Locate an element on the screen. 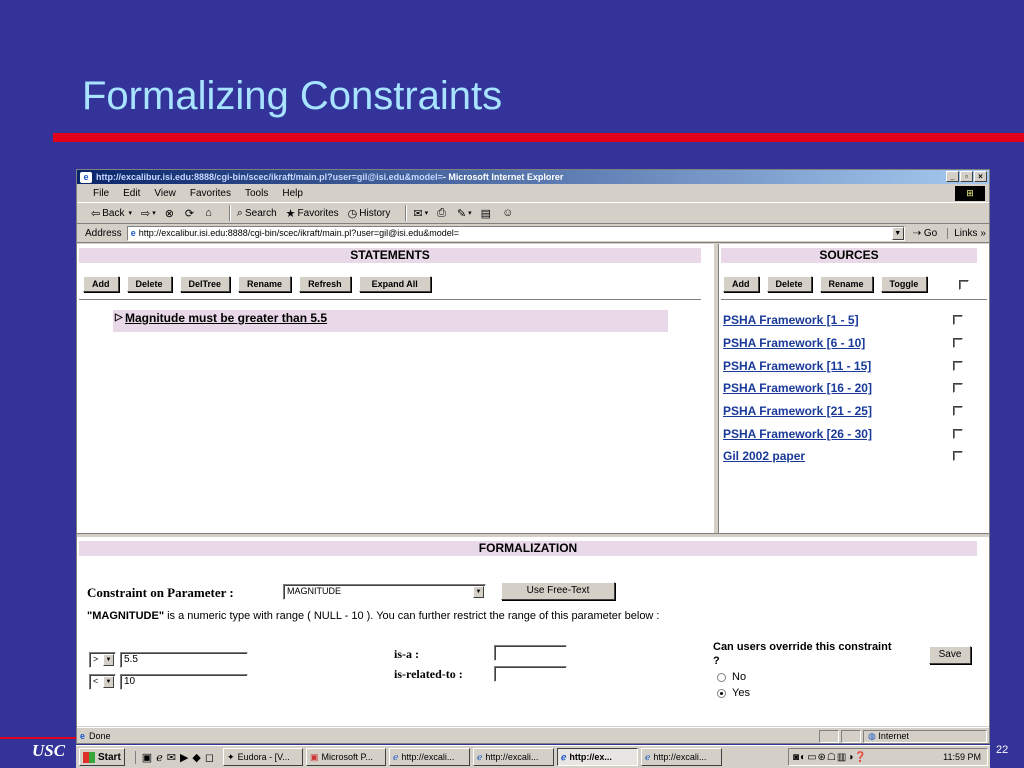 This screenshot has height=768, width=1024. links-button: Links » is located at coordinates (966, 233).